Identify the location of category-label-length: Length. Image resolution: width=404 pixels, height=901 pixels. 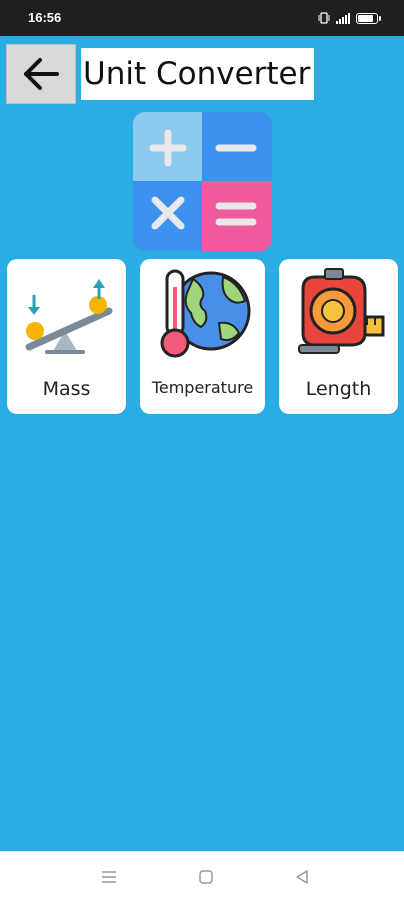
(338, 389).